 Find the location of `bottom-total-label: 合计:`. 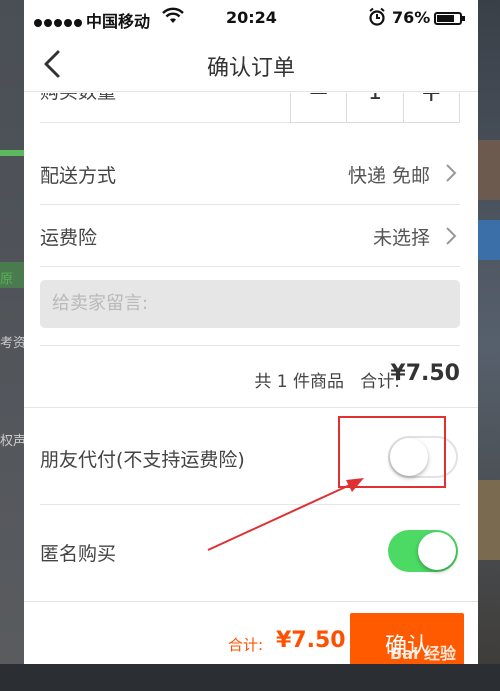

bottom-total-label: 合计: is located at coordinates (246, 645).